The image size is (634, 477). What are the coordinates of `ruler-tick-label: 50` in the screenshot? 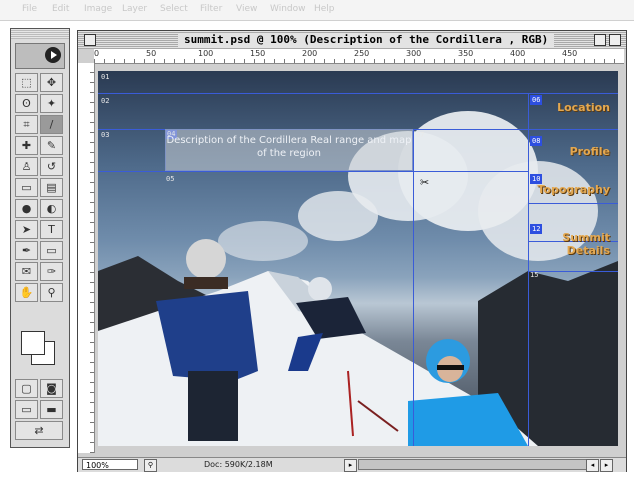 It's located at (151, 53).